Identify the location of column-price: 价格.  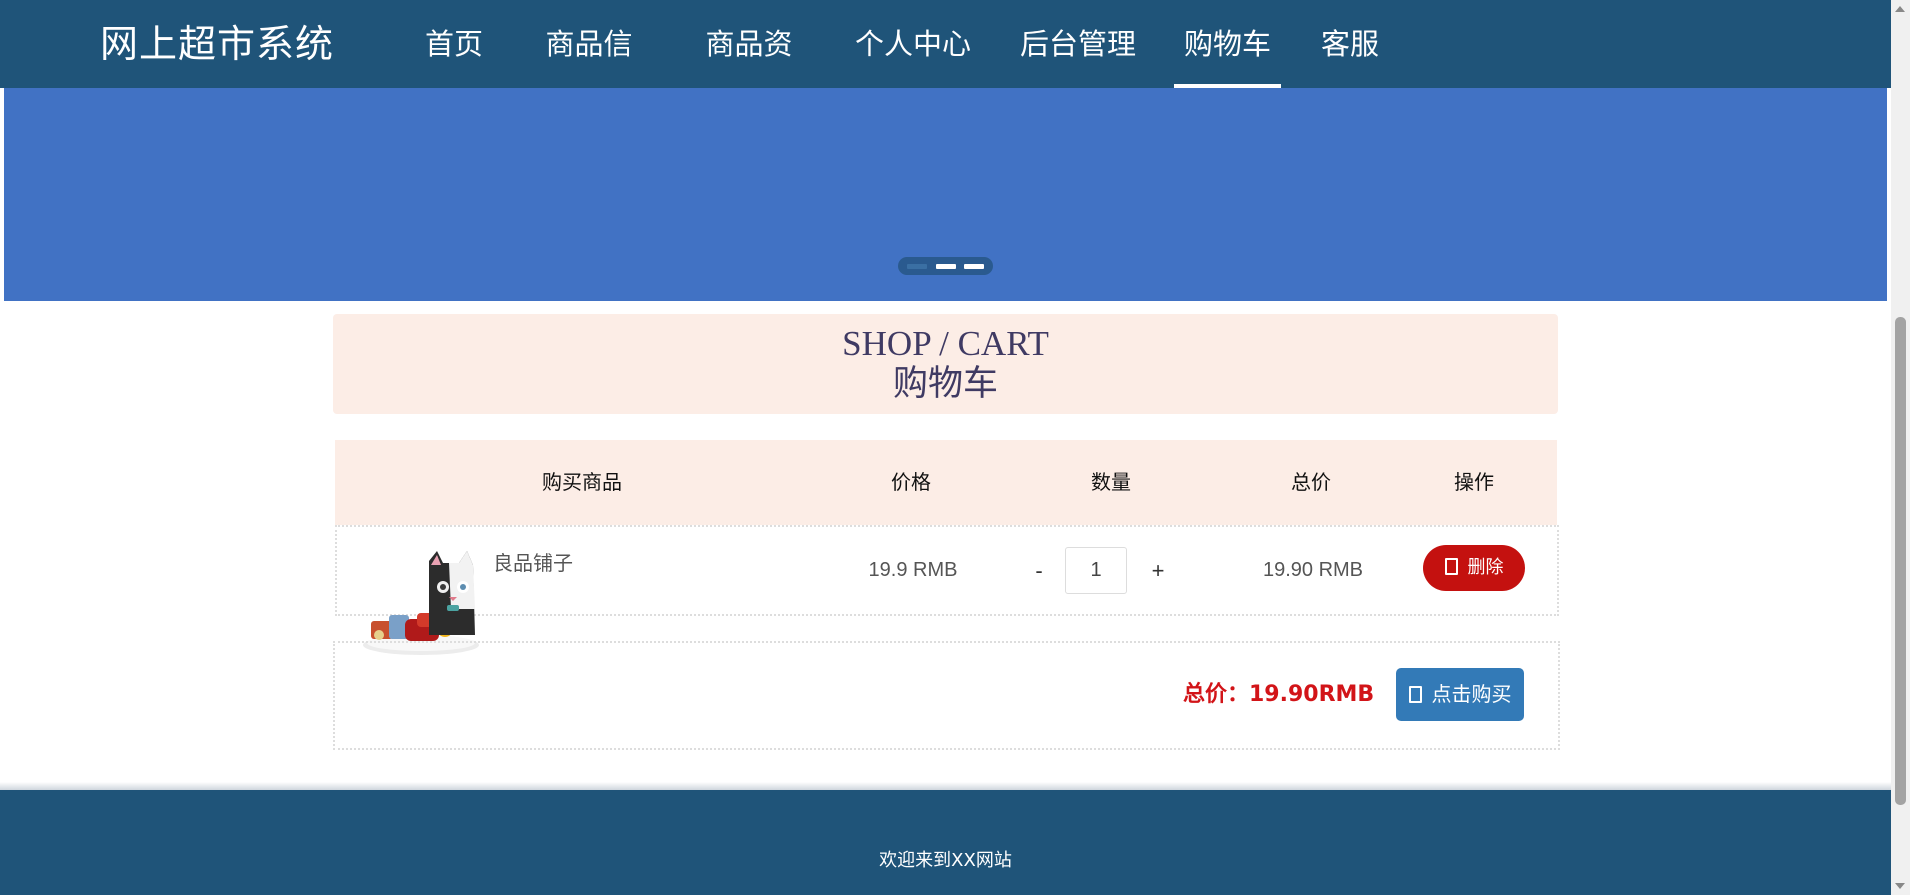
(911, 482).